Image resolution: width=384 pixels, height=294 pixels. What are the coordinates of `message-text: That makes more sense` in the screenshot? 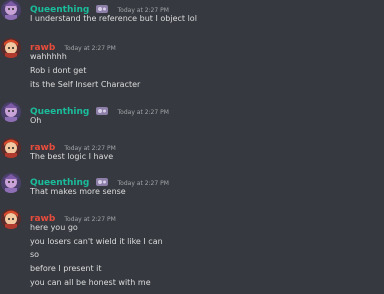 It's located at (78, 191).